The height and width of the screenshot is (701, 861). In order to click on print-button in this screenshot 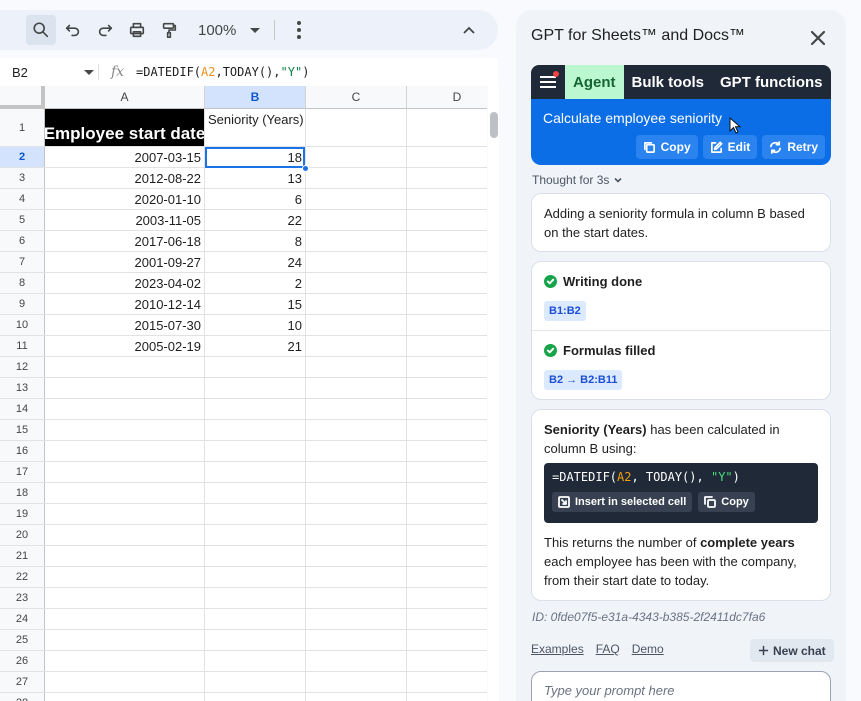, I will do `click(137, 30)`.